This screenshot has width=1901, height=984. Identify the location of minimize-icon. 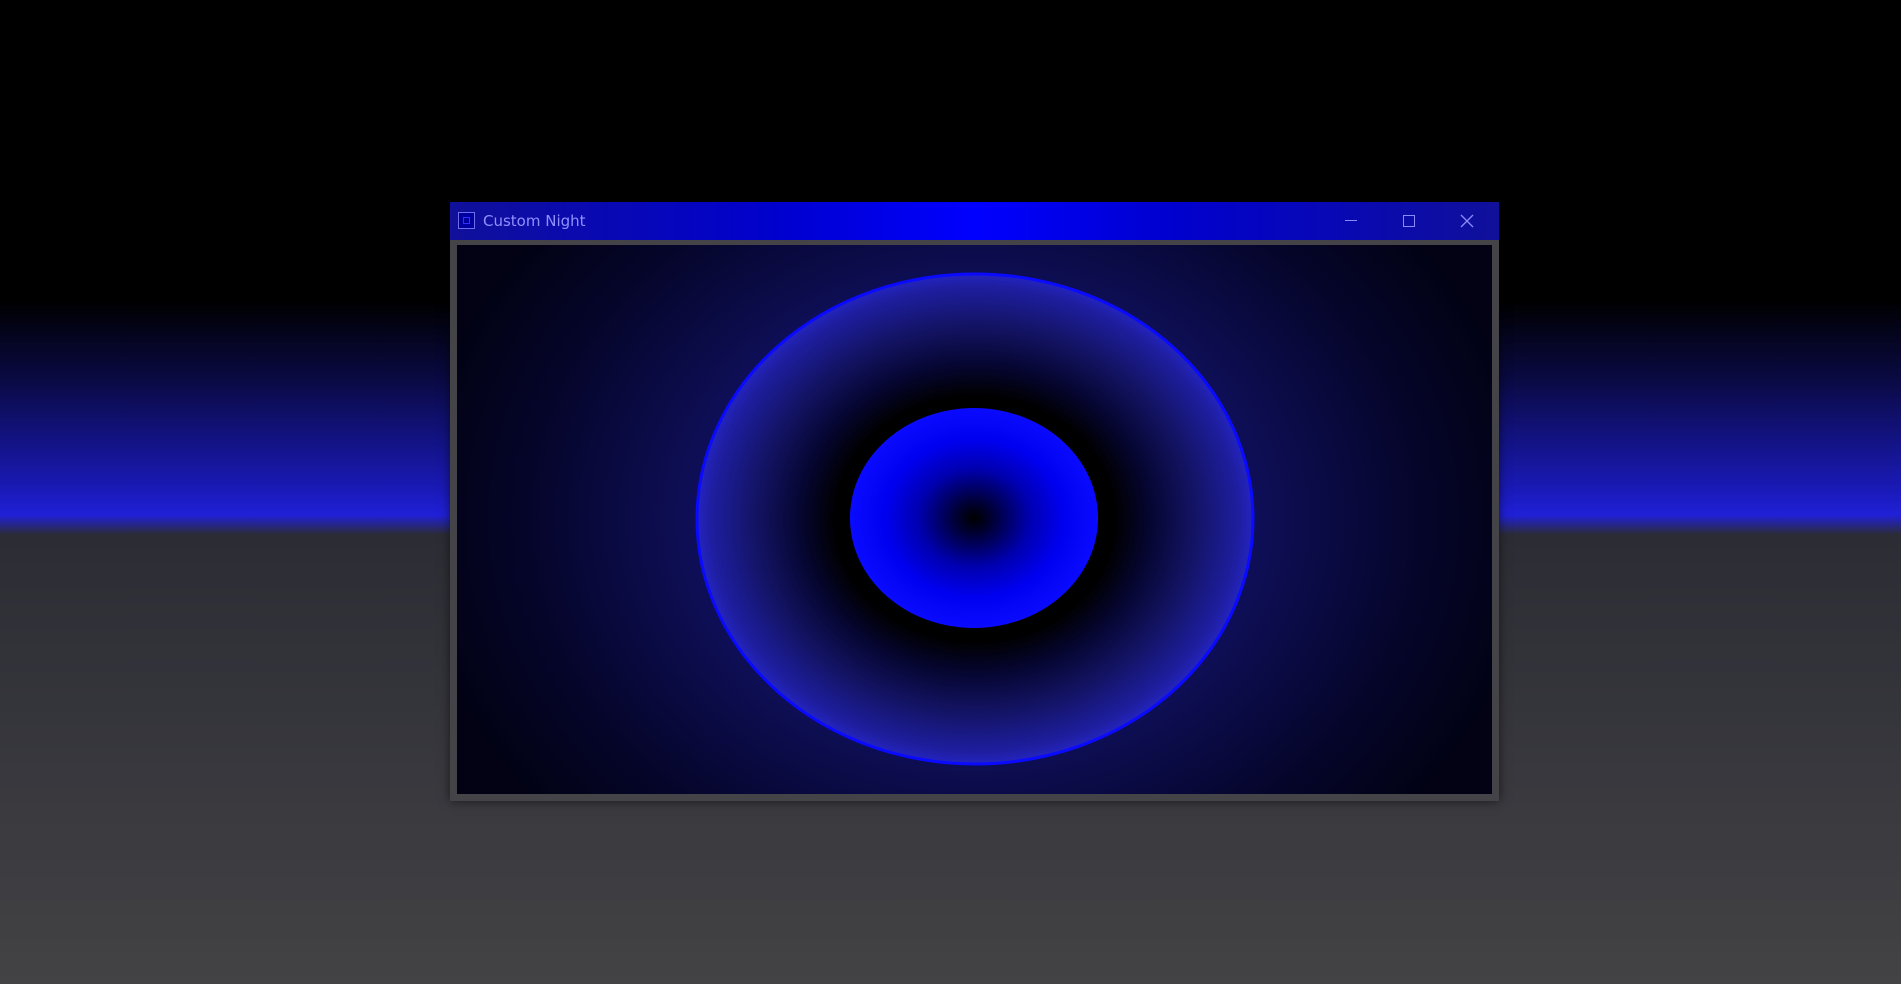
(1351, 220).